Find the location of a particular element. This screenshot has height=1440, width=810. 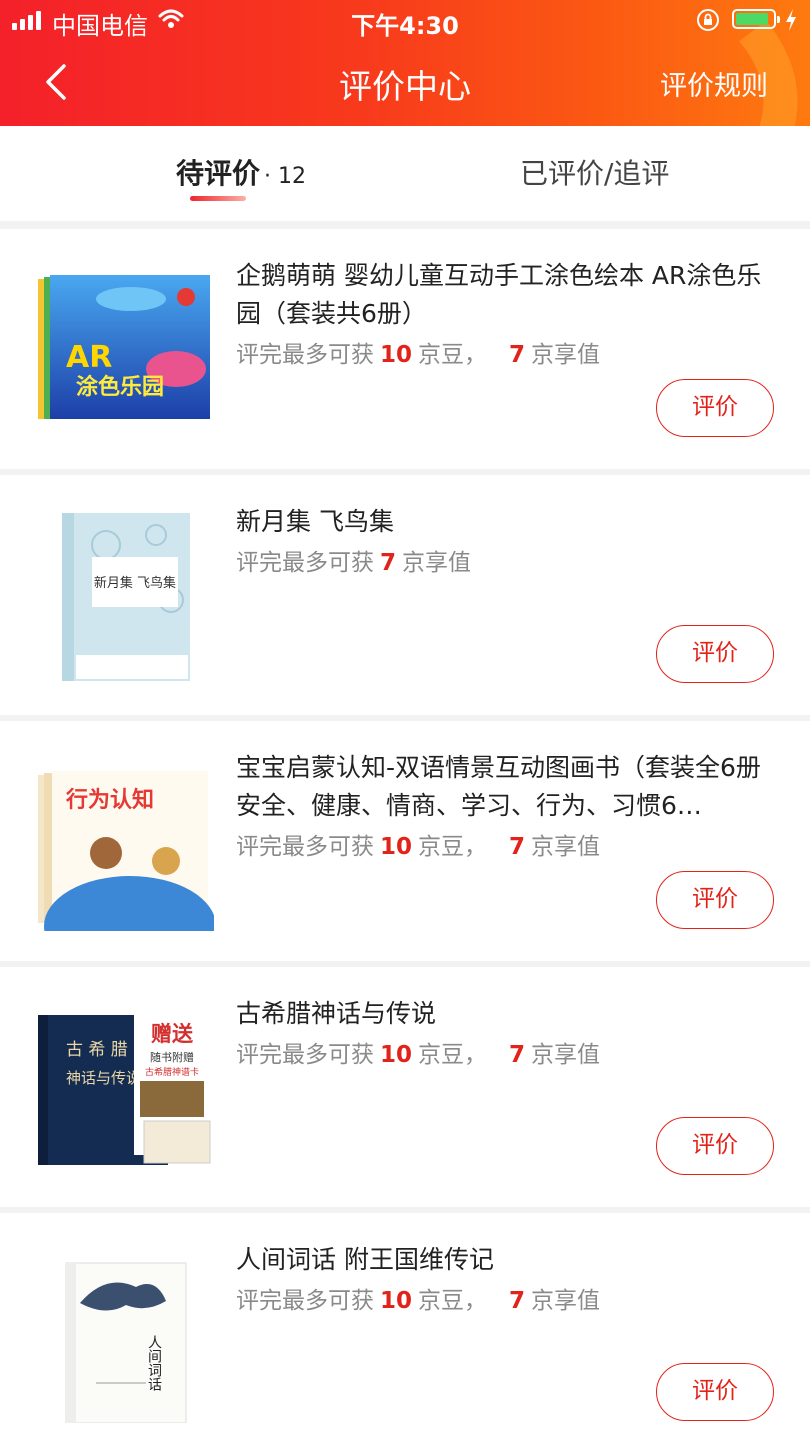

tab-pending-label: 待评价 is located at coordinates (218, 173).